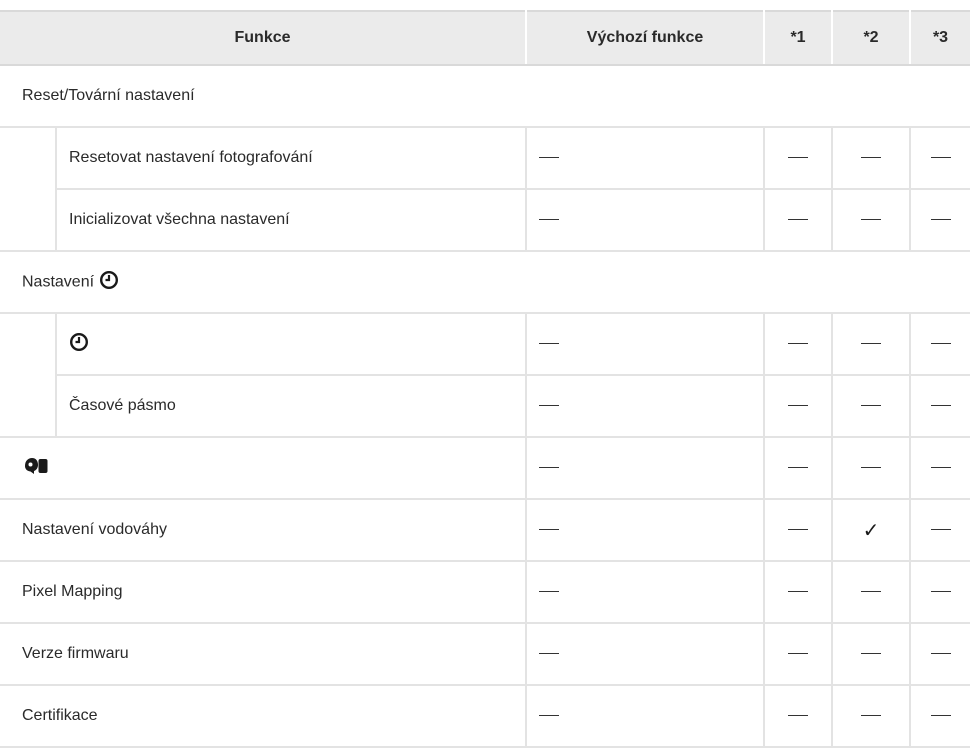 This screenshot has height=748, width=970. I want to click on row-time-zone-label: Časové pásmo, so click(291, 406).